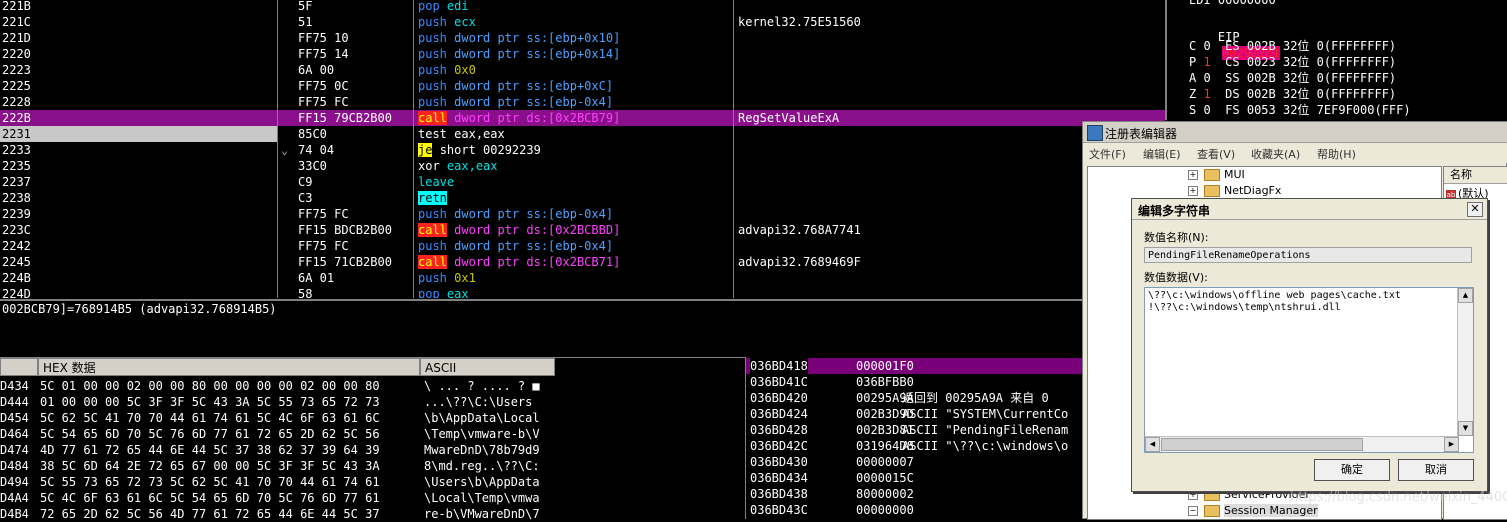  Describe the element at coordinates (1475, 209) in the screenshot. I see `close-icon: ✕` at that location.